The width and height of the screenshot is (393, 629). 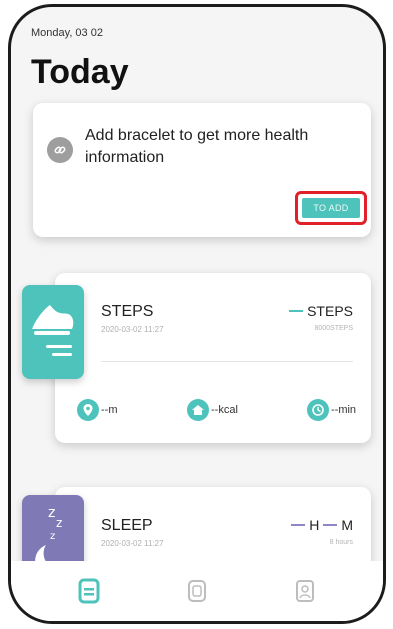 I want to click on distance-metric: --m, so click(x=97, y=410).